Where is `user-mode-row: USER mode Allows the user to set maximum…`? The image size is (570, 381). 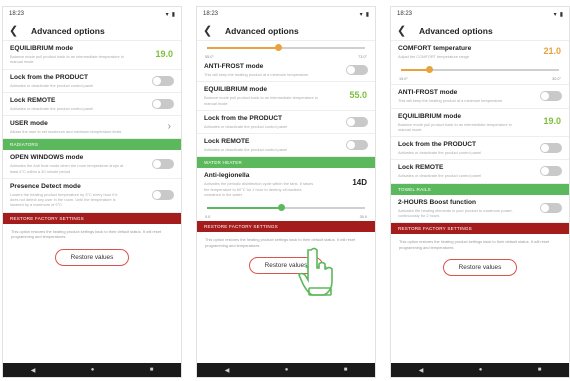 user-mode-row: USER mode Allows the user to set maximum… is located at coordinates (92, 128).